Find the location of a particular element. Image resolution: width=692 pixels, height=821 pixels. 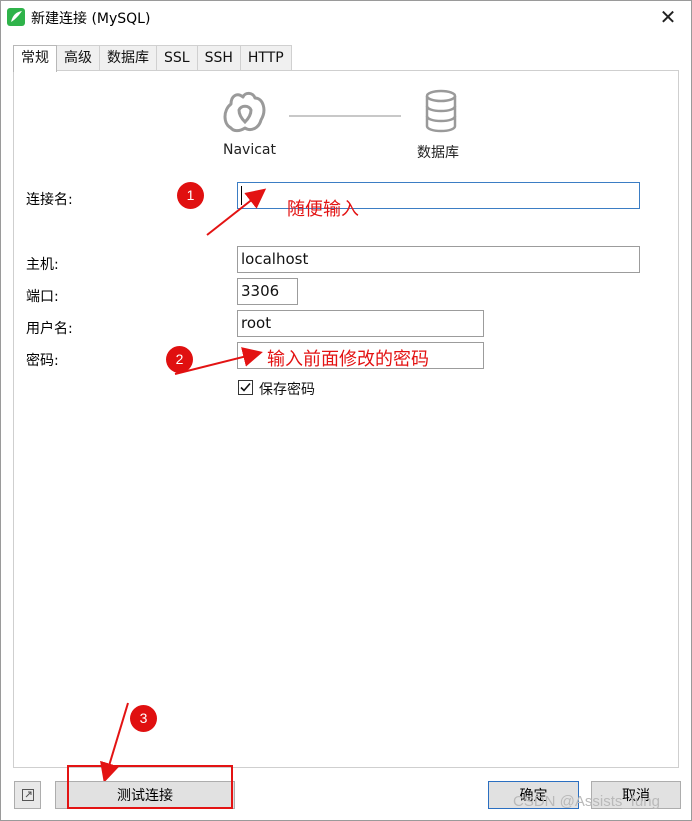

watermark: CSDN @Assists_fung is located at coordinates (586, 801).